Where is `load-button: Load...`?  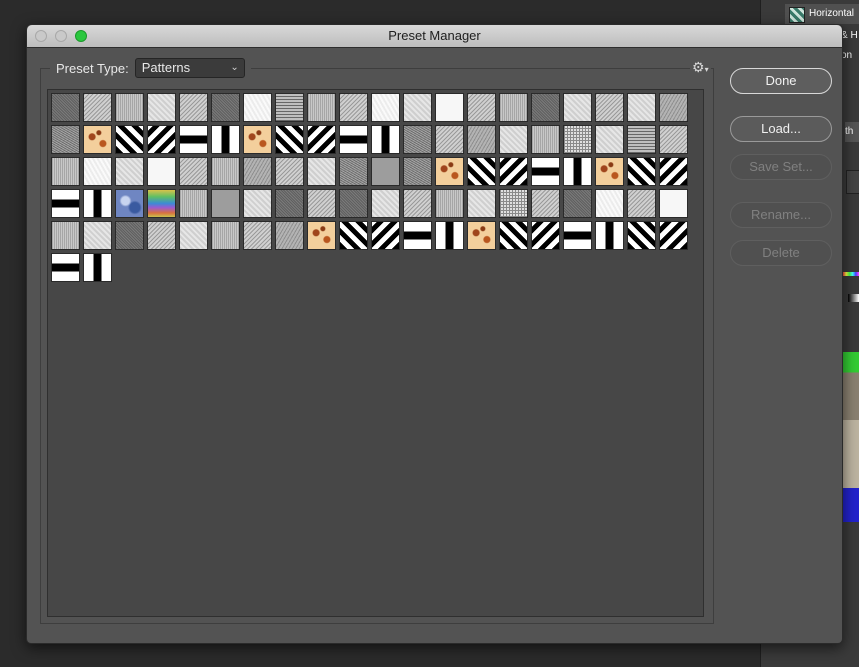 load-button: Load... is located at coordinates (781, 129).